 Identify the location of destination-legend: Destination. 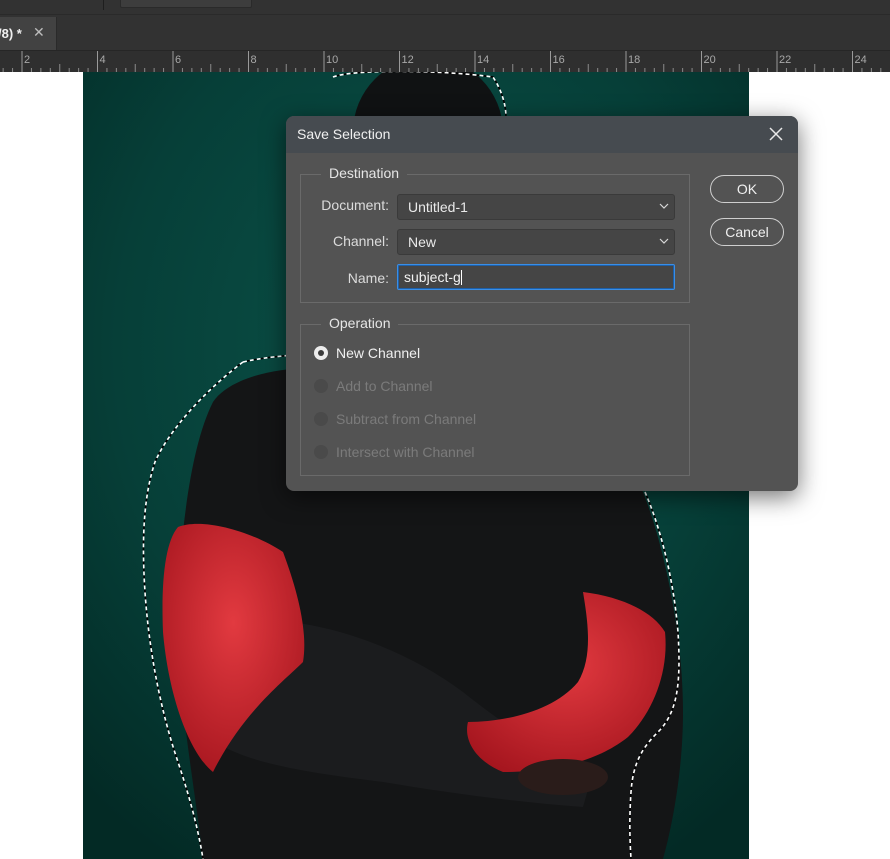
(364, 173).